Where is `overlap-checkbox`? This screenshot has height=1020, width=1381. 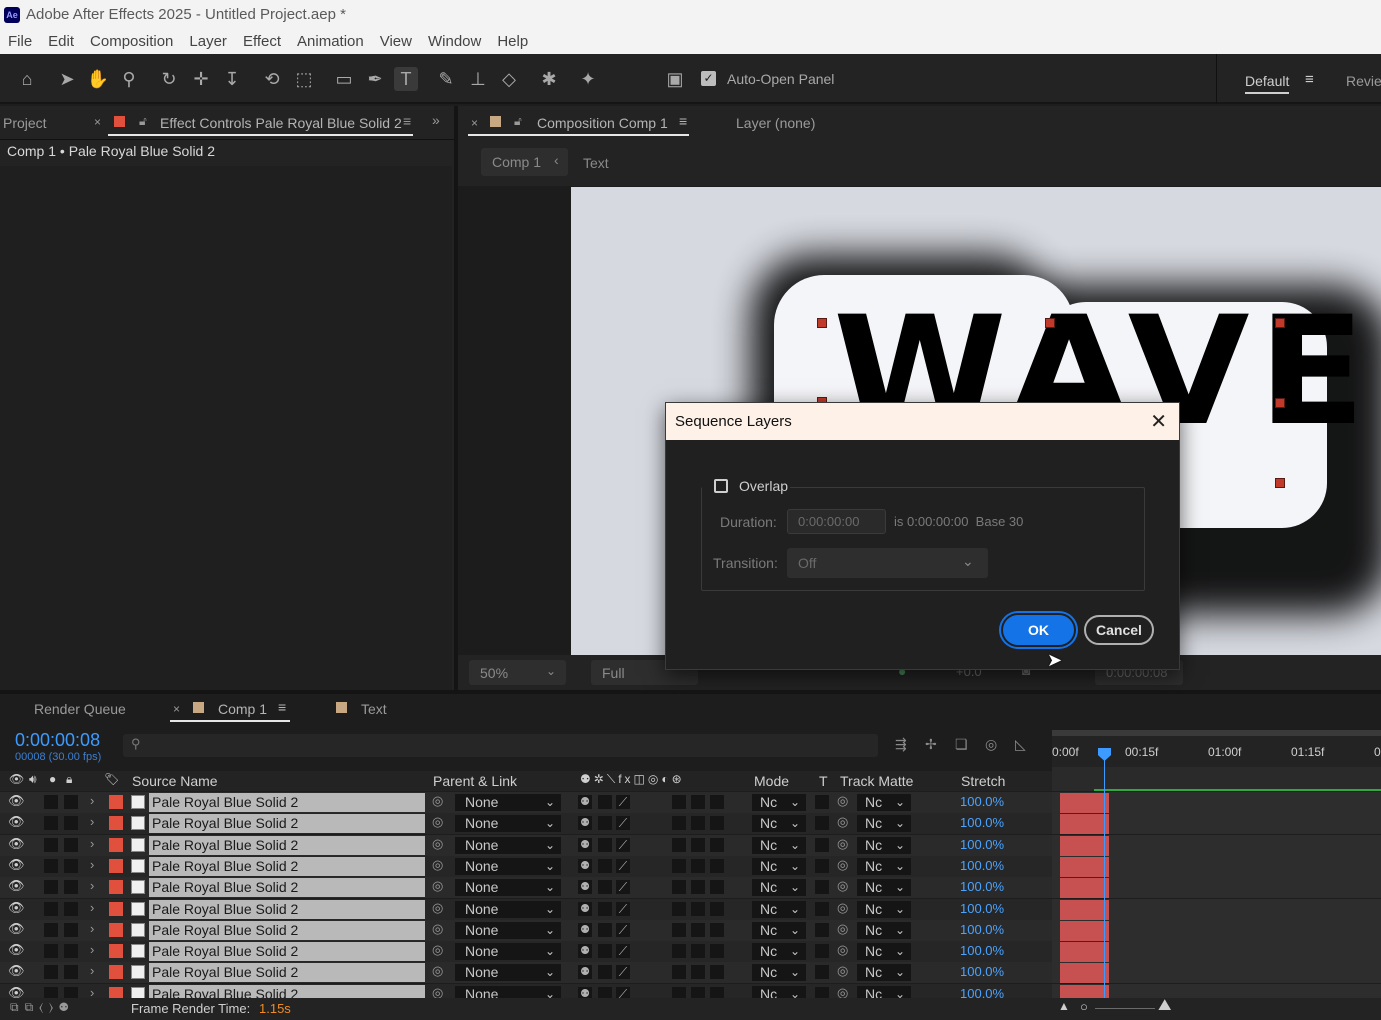 overlap-checkbox is located at coordinates (721, 486).